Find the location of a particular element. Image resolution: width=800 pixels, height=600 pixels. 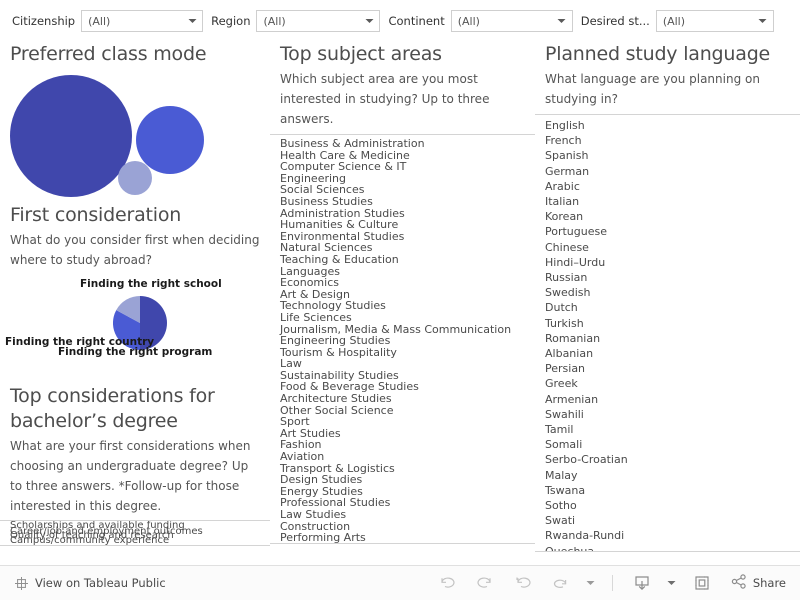

list-item: Teaching & Education is located at coordinates (402, 260).